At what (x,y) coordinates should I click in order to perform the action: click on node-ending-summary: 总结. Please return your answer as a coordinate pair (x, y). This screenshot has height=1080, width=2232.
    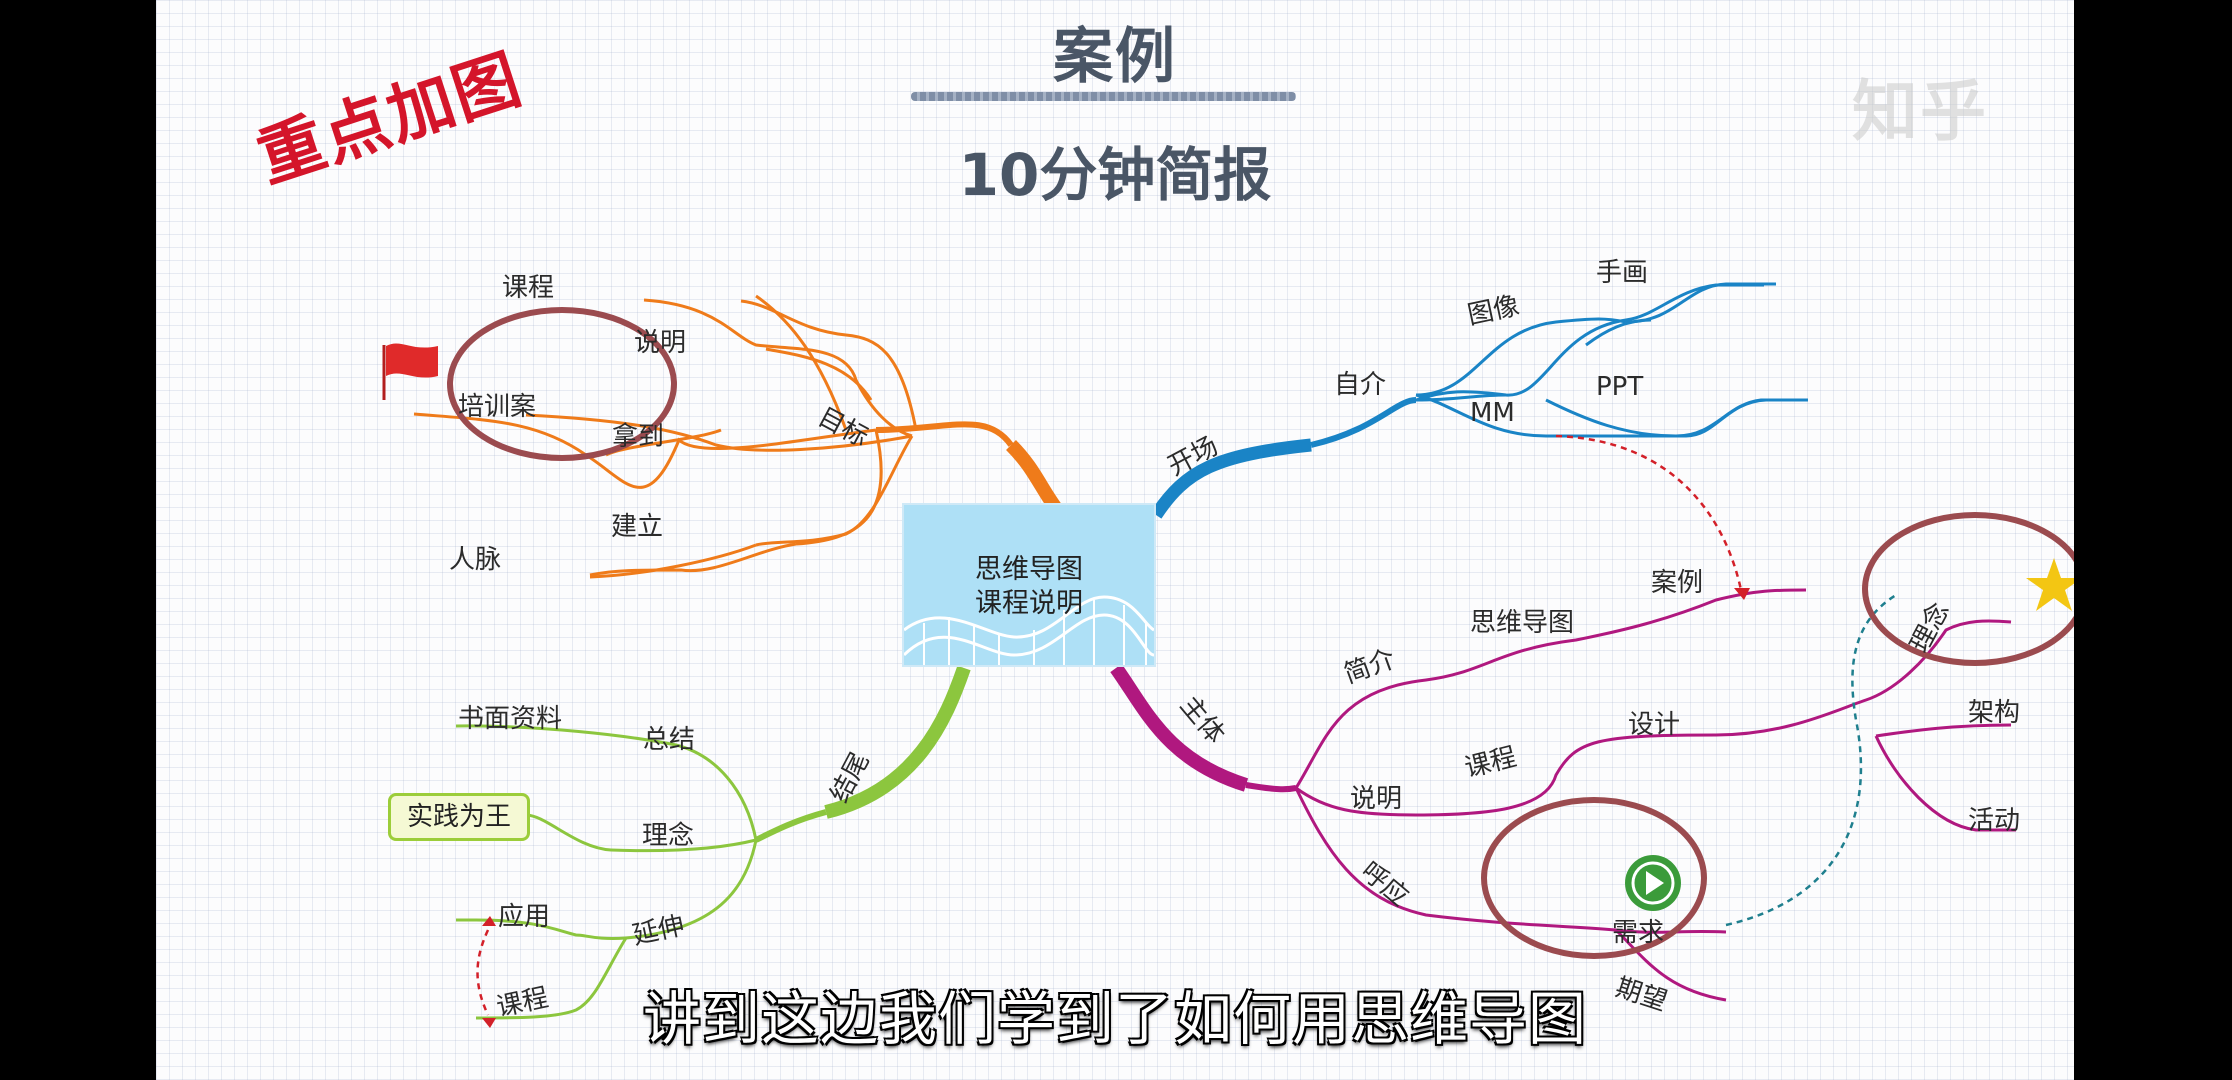
    Looking at the image, I should click on (669, 740).